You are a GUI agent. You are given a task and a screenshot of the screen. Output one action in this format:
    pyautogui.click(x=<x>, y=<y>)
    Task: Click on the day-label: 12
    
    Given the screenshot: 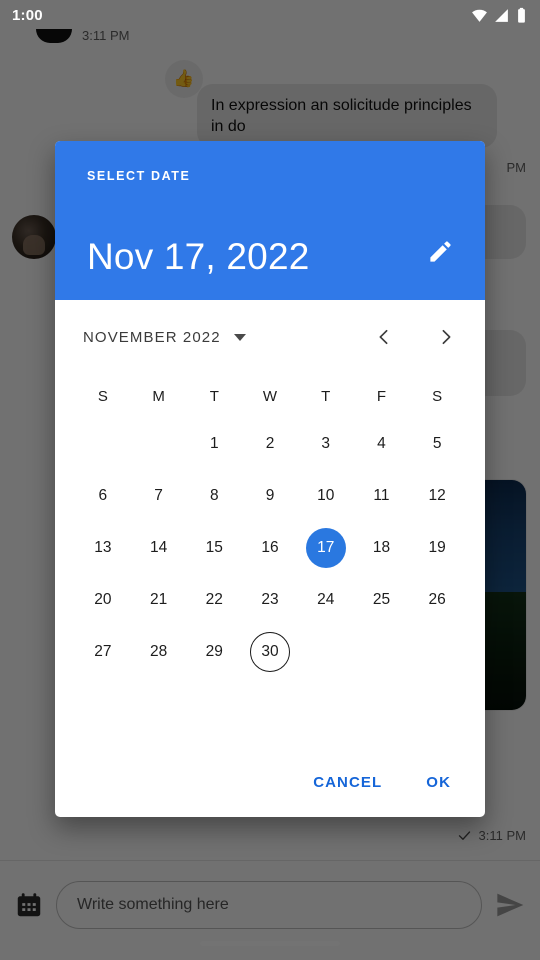 What is the action you would take?
    pyautogui.click(x=437, y=495)
    